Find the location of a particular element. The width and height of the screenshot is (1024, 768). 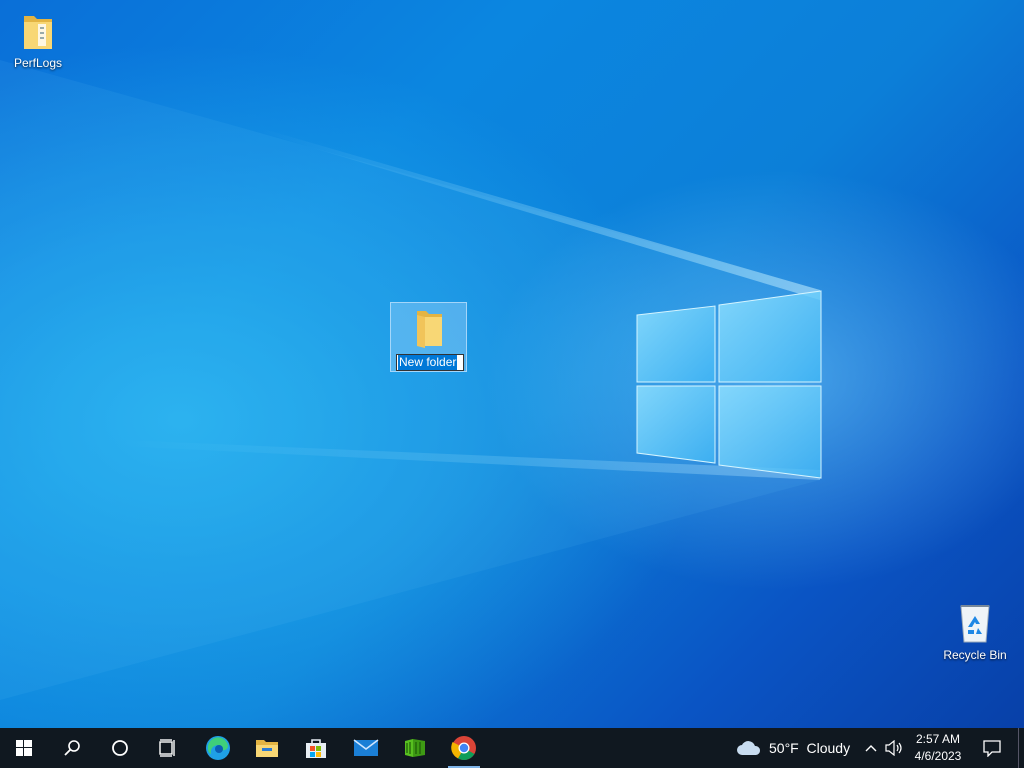

desktop-icon-label: Recycle Bin is located at coordinates (975, 655).